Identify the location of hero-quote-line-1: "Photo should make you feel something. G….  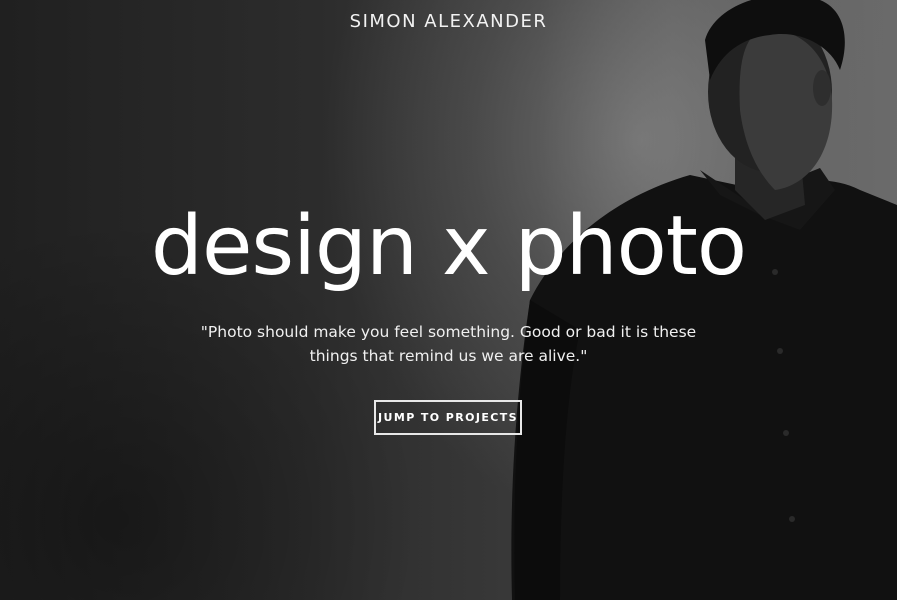
(448, 332).